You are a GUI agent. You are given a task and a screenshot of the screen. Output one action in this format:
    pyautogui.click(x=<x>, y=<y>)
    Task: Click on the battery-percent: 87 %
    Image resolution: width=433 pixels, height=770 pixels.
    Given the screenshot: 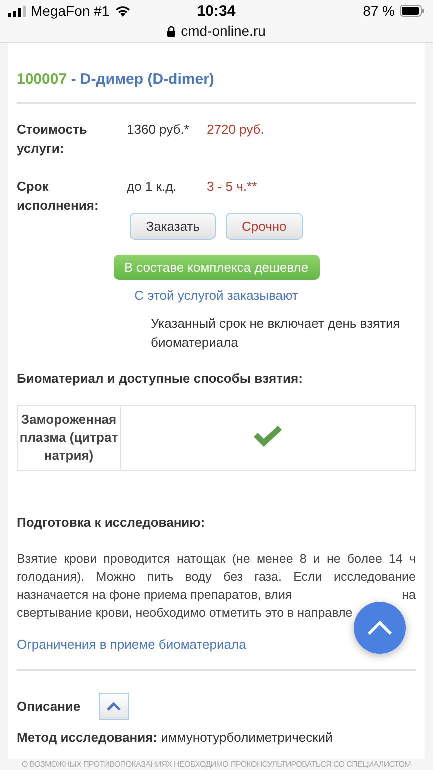 What is the action you would take?
    pyautogui.click(x=379, y=11)
    